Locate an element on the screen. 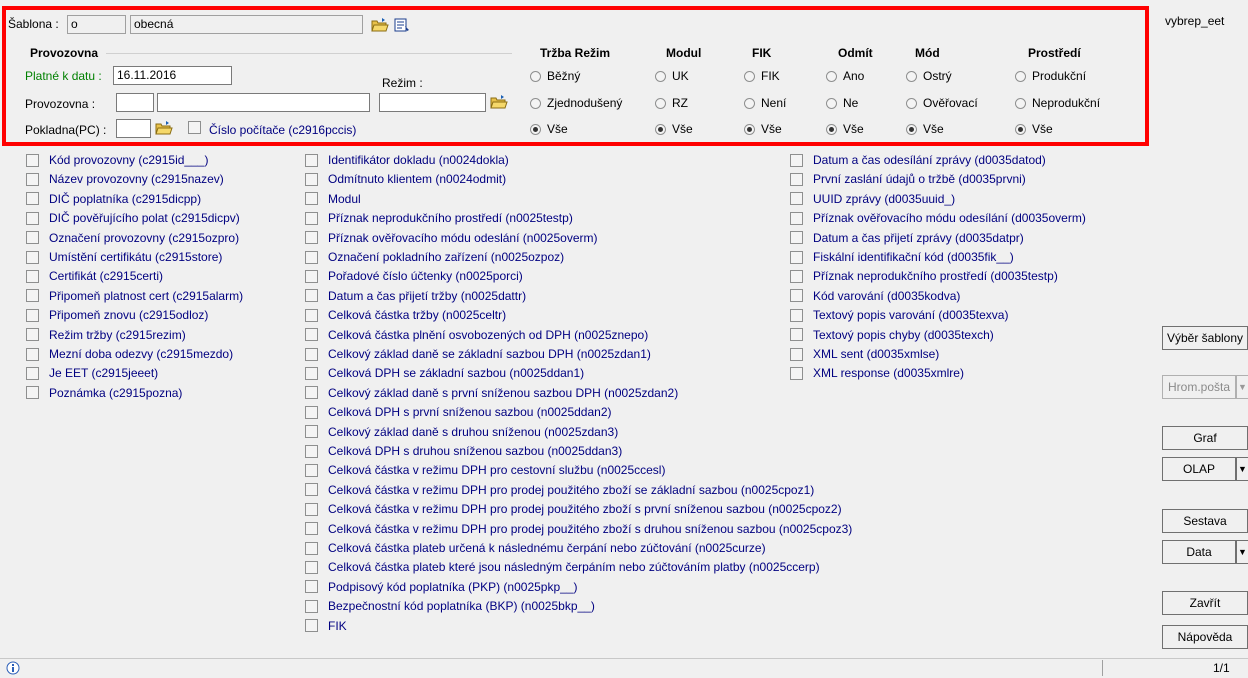 The height and width of the screenshot is (678, 1248). field-checkbox-item: Identifikátor dokladu (n0024dokla) is located at coordinates (407, 160).